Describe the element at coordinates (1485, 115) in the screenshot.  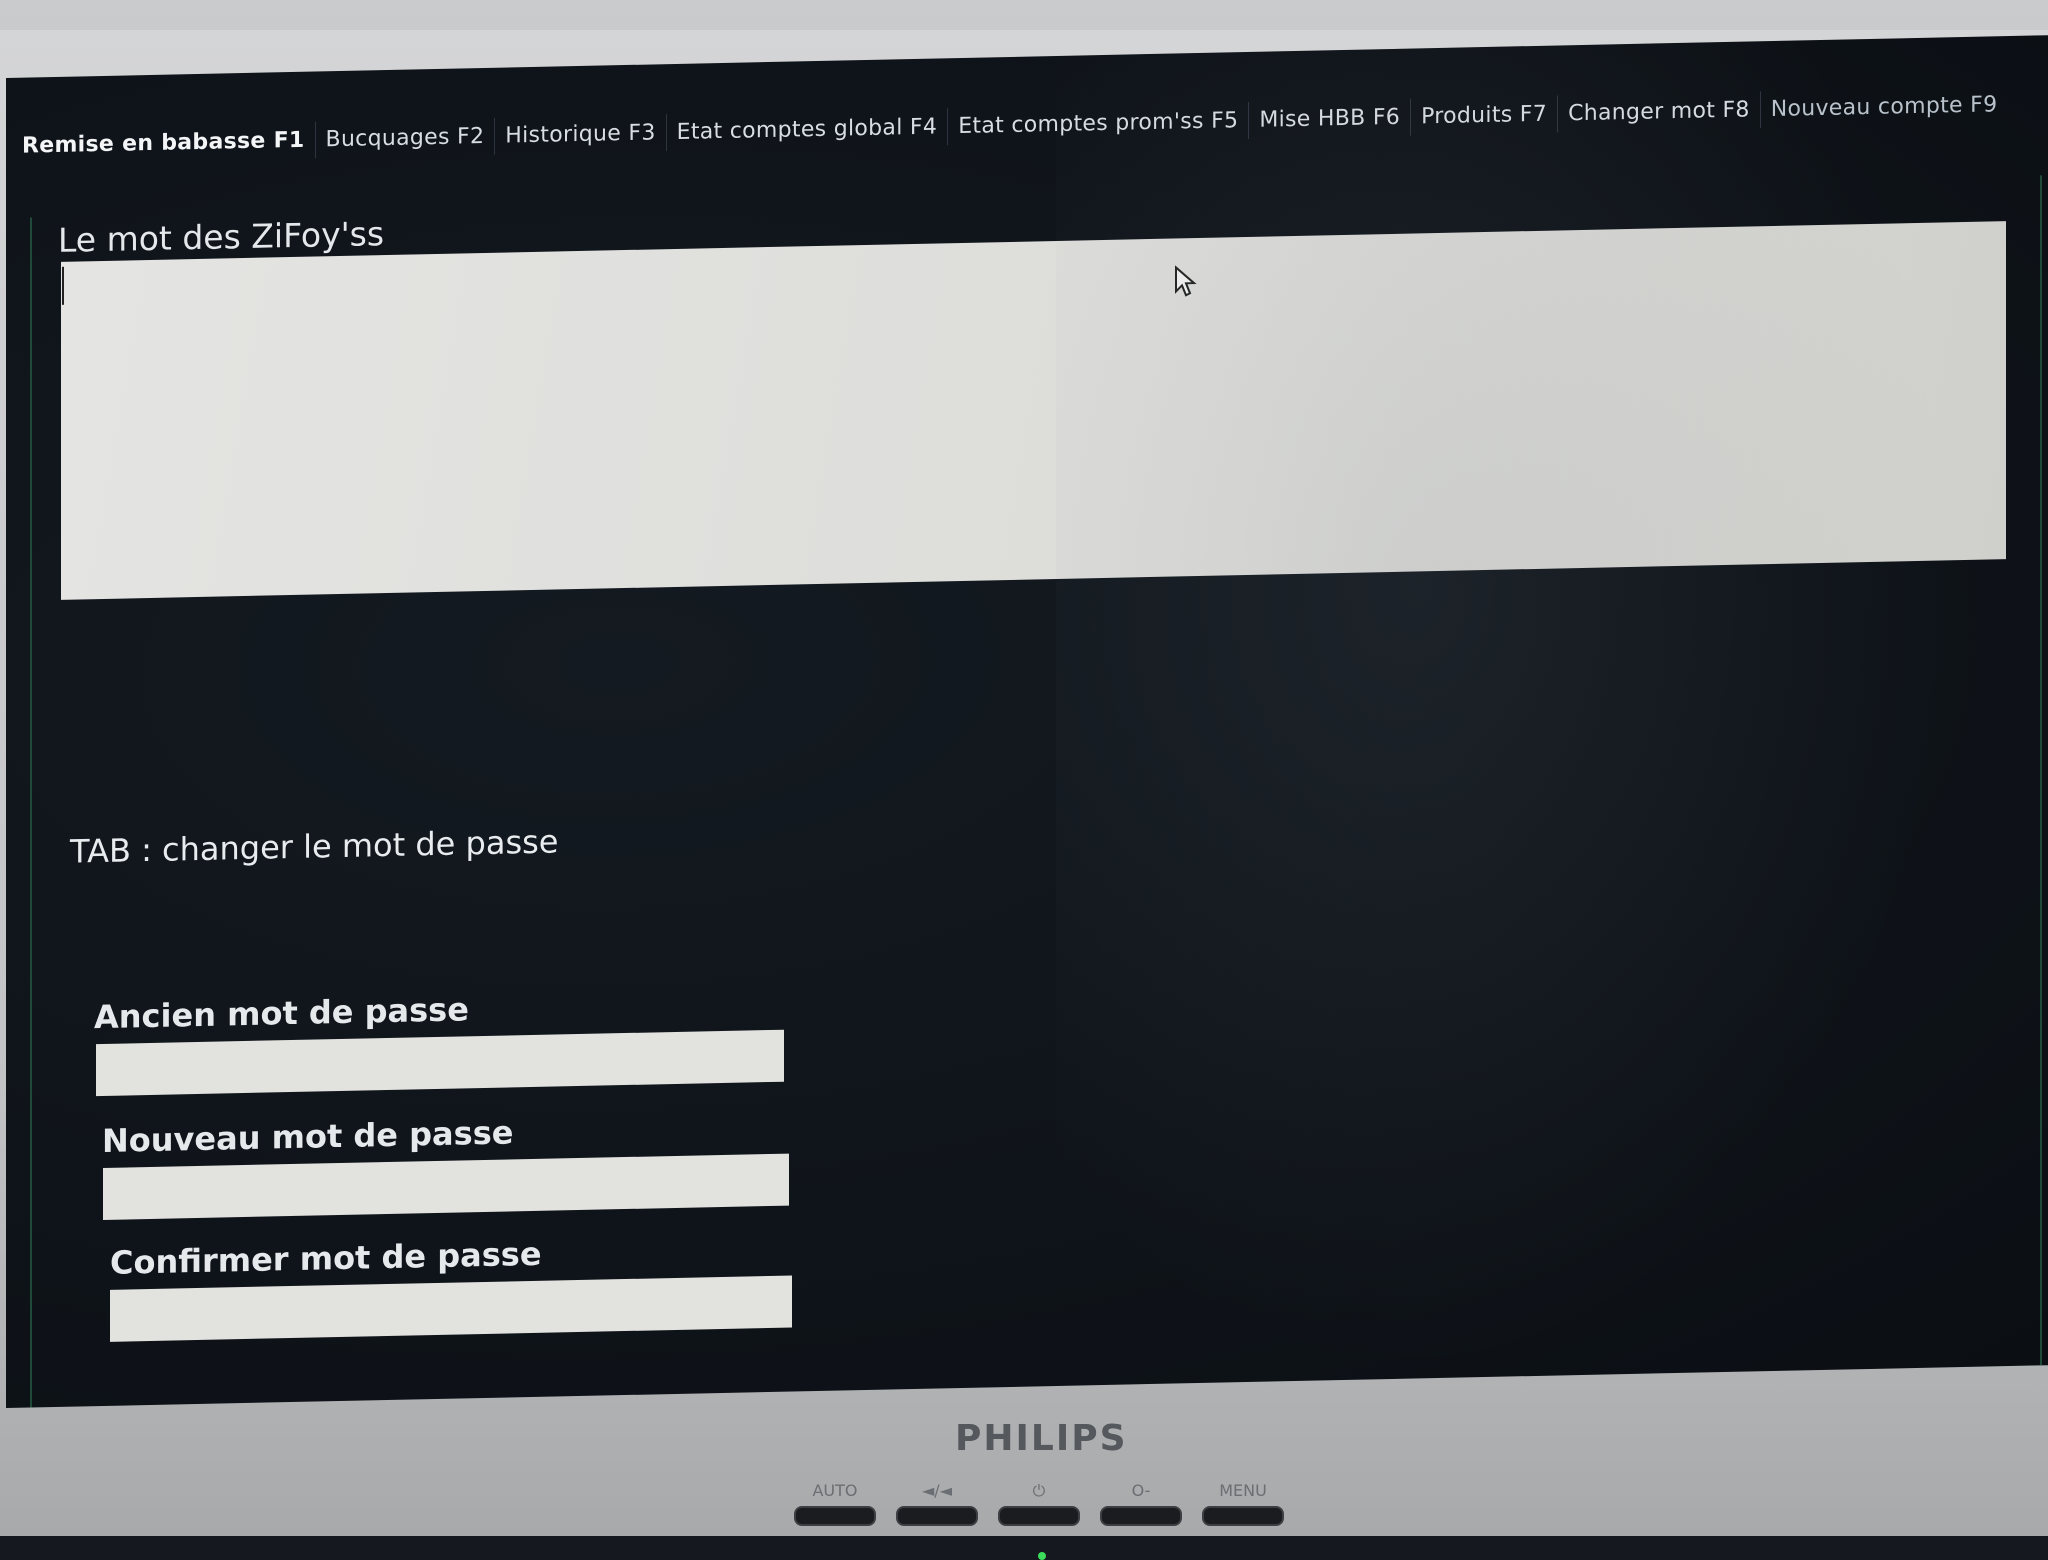
I see `tab-produits: Produits F7` at that location.